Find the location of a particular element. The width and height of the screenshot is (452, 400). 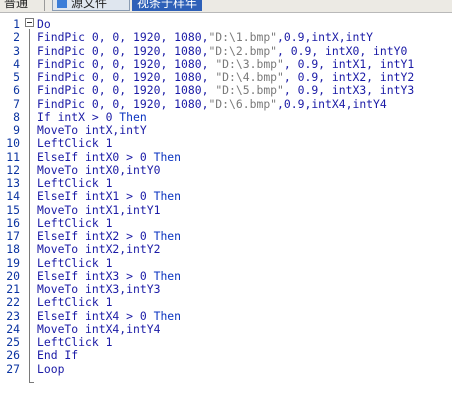

line-number: 25 is located at coordinates (13, 342).